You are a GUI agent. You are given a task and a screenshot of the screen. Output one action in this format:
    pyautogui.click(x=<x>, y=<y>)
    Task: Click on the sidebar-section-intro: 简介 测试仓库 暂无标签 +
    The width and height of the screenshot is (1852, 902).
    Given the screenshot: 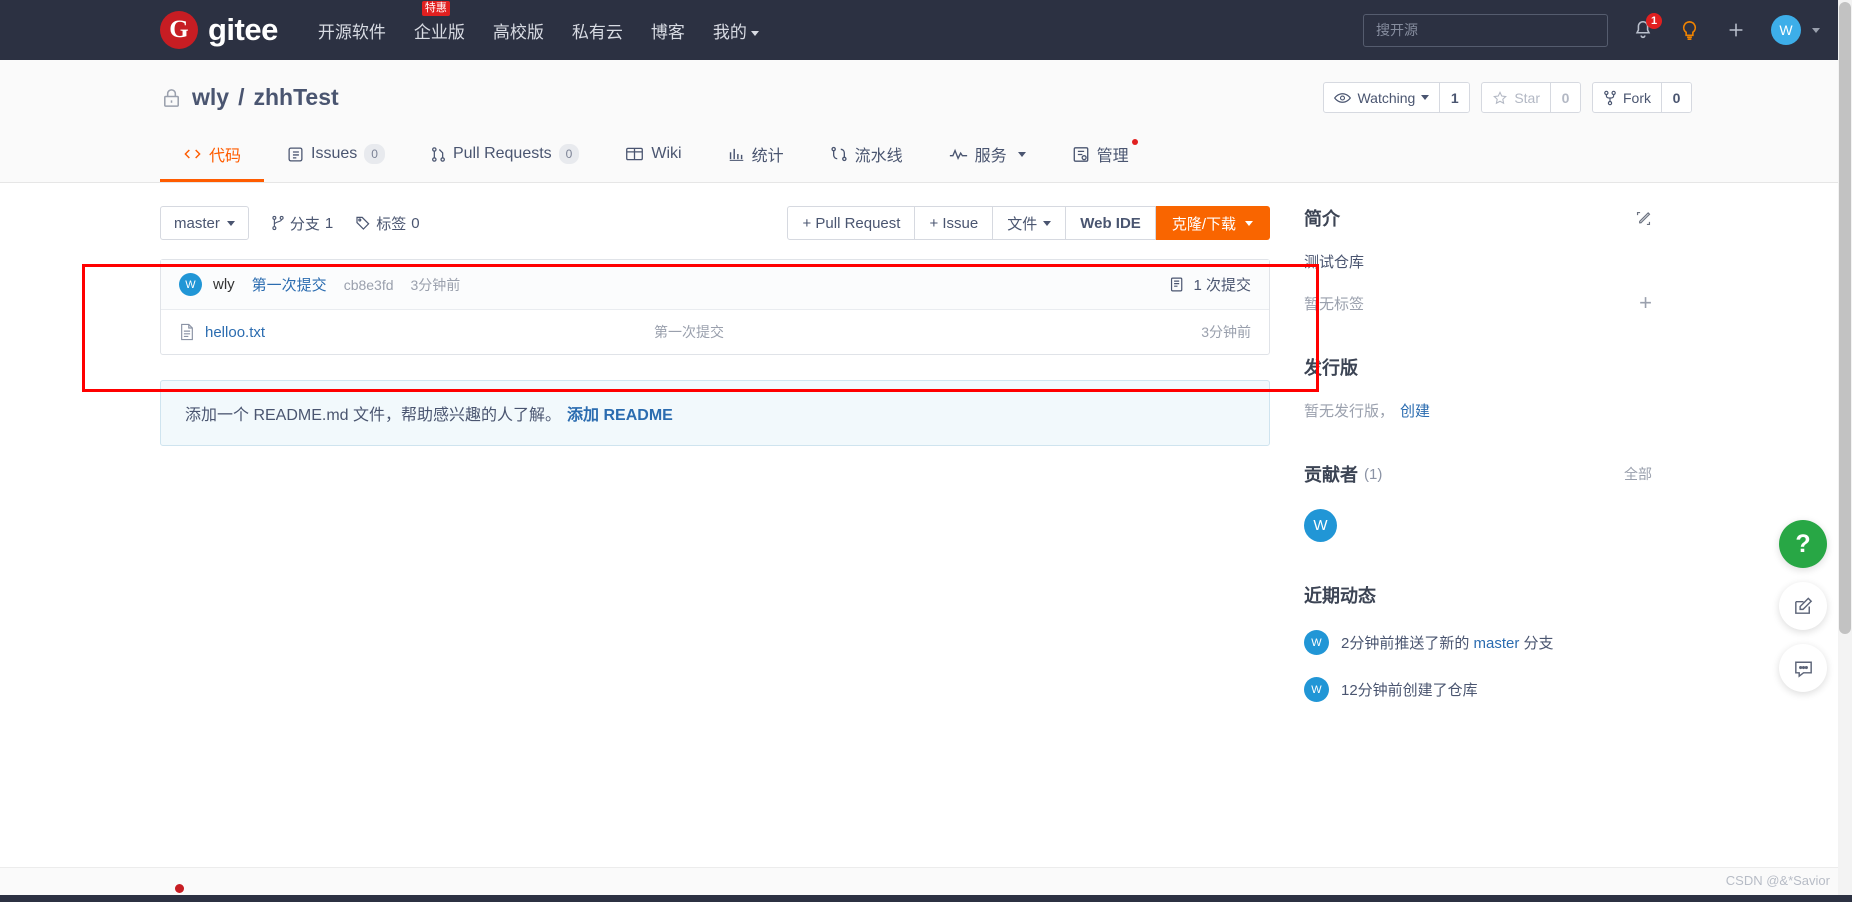 What is the action you would take?
    pyautogui.click(x=1478, y=259)
    